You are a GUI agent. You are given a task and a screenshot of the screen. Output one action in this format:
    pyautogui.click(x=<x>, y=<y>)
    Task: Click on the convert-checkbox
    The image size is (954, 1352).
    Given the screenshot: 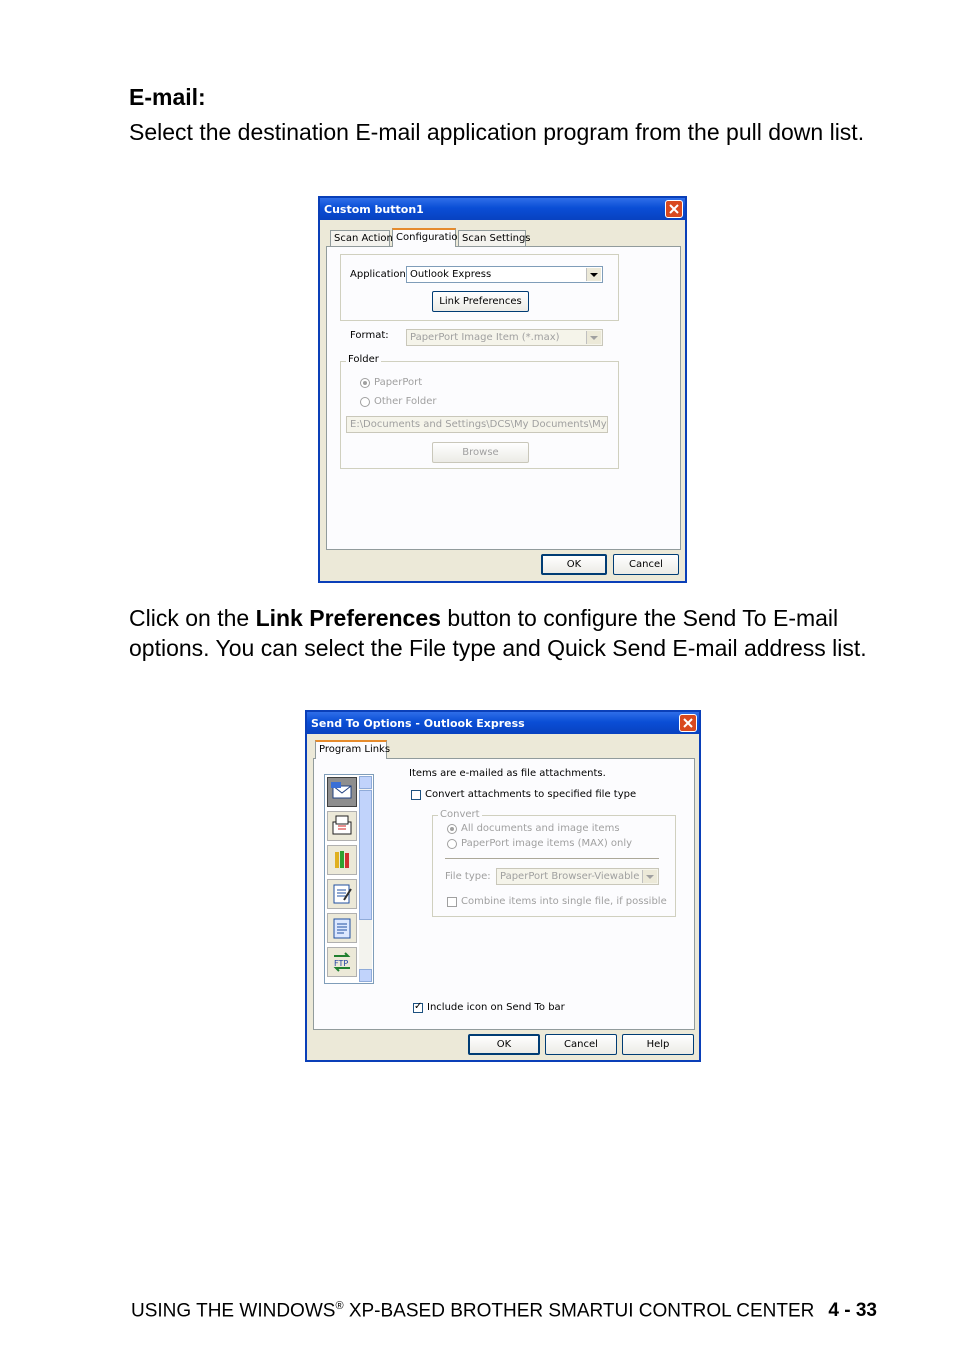 What is the action you would take?
    pyautogui.click(x=416, y=795)
    